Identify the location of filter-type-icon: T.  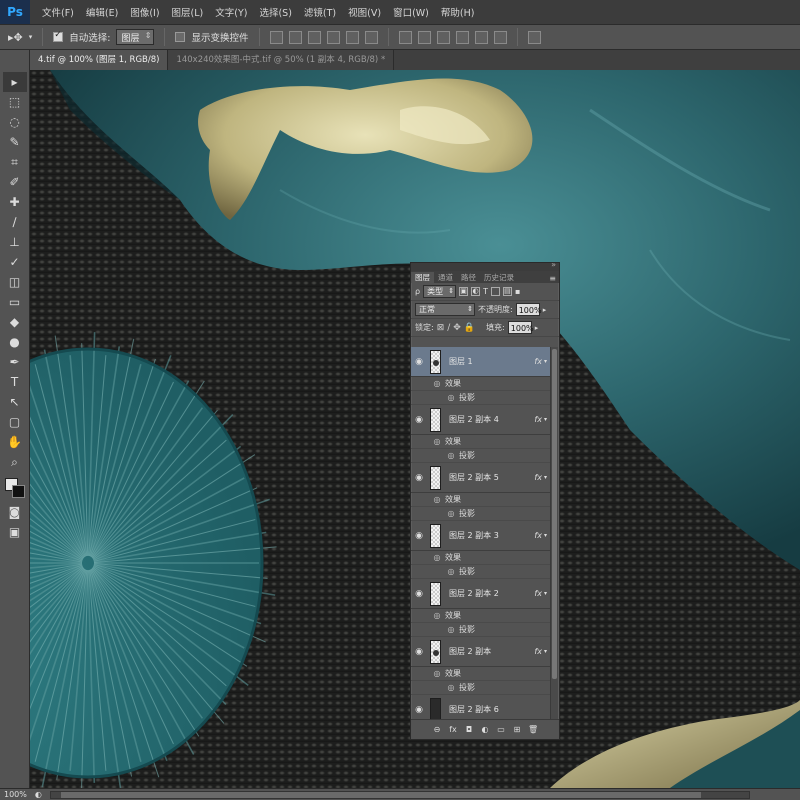
(485, 291).